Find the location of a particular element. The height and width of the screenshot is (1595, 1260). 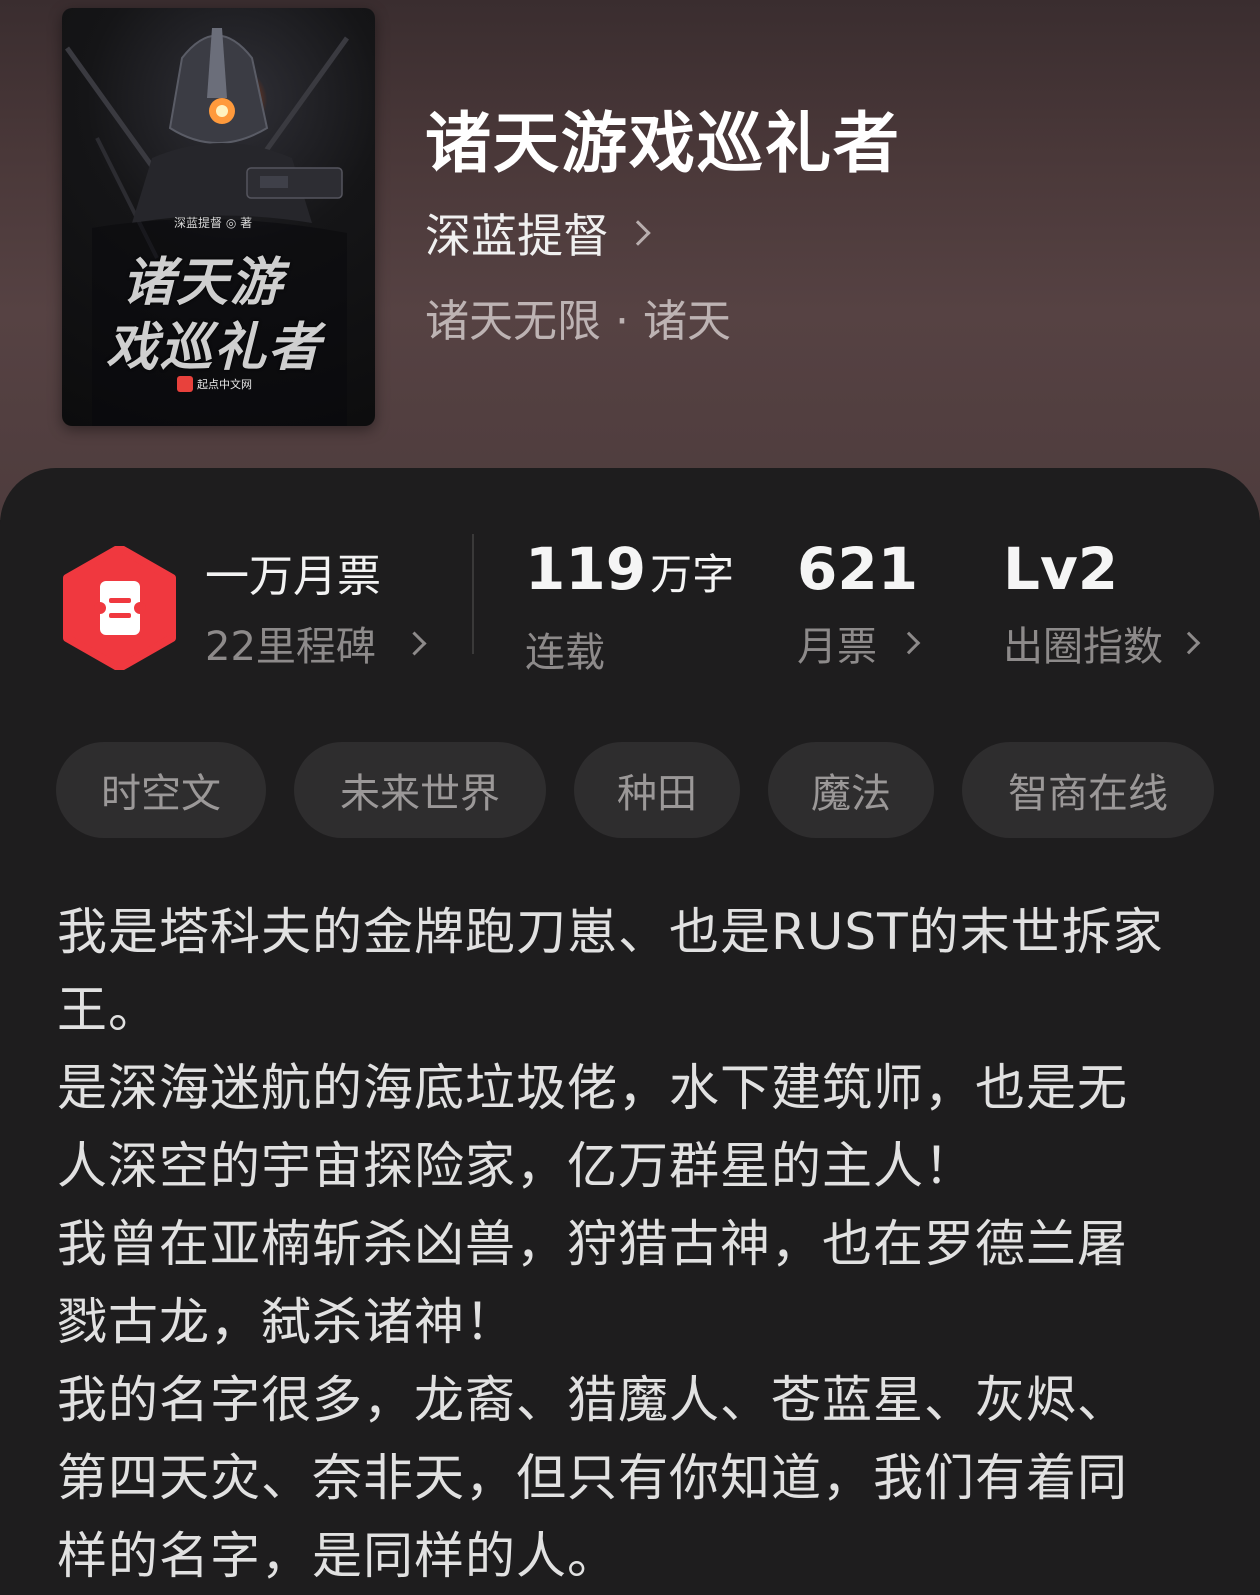

tag-chip: 智商在线 is located at coordinates (1088, 790).